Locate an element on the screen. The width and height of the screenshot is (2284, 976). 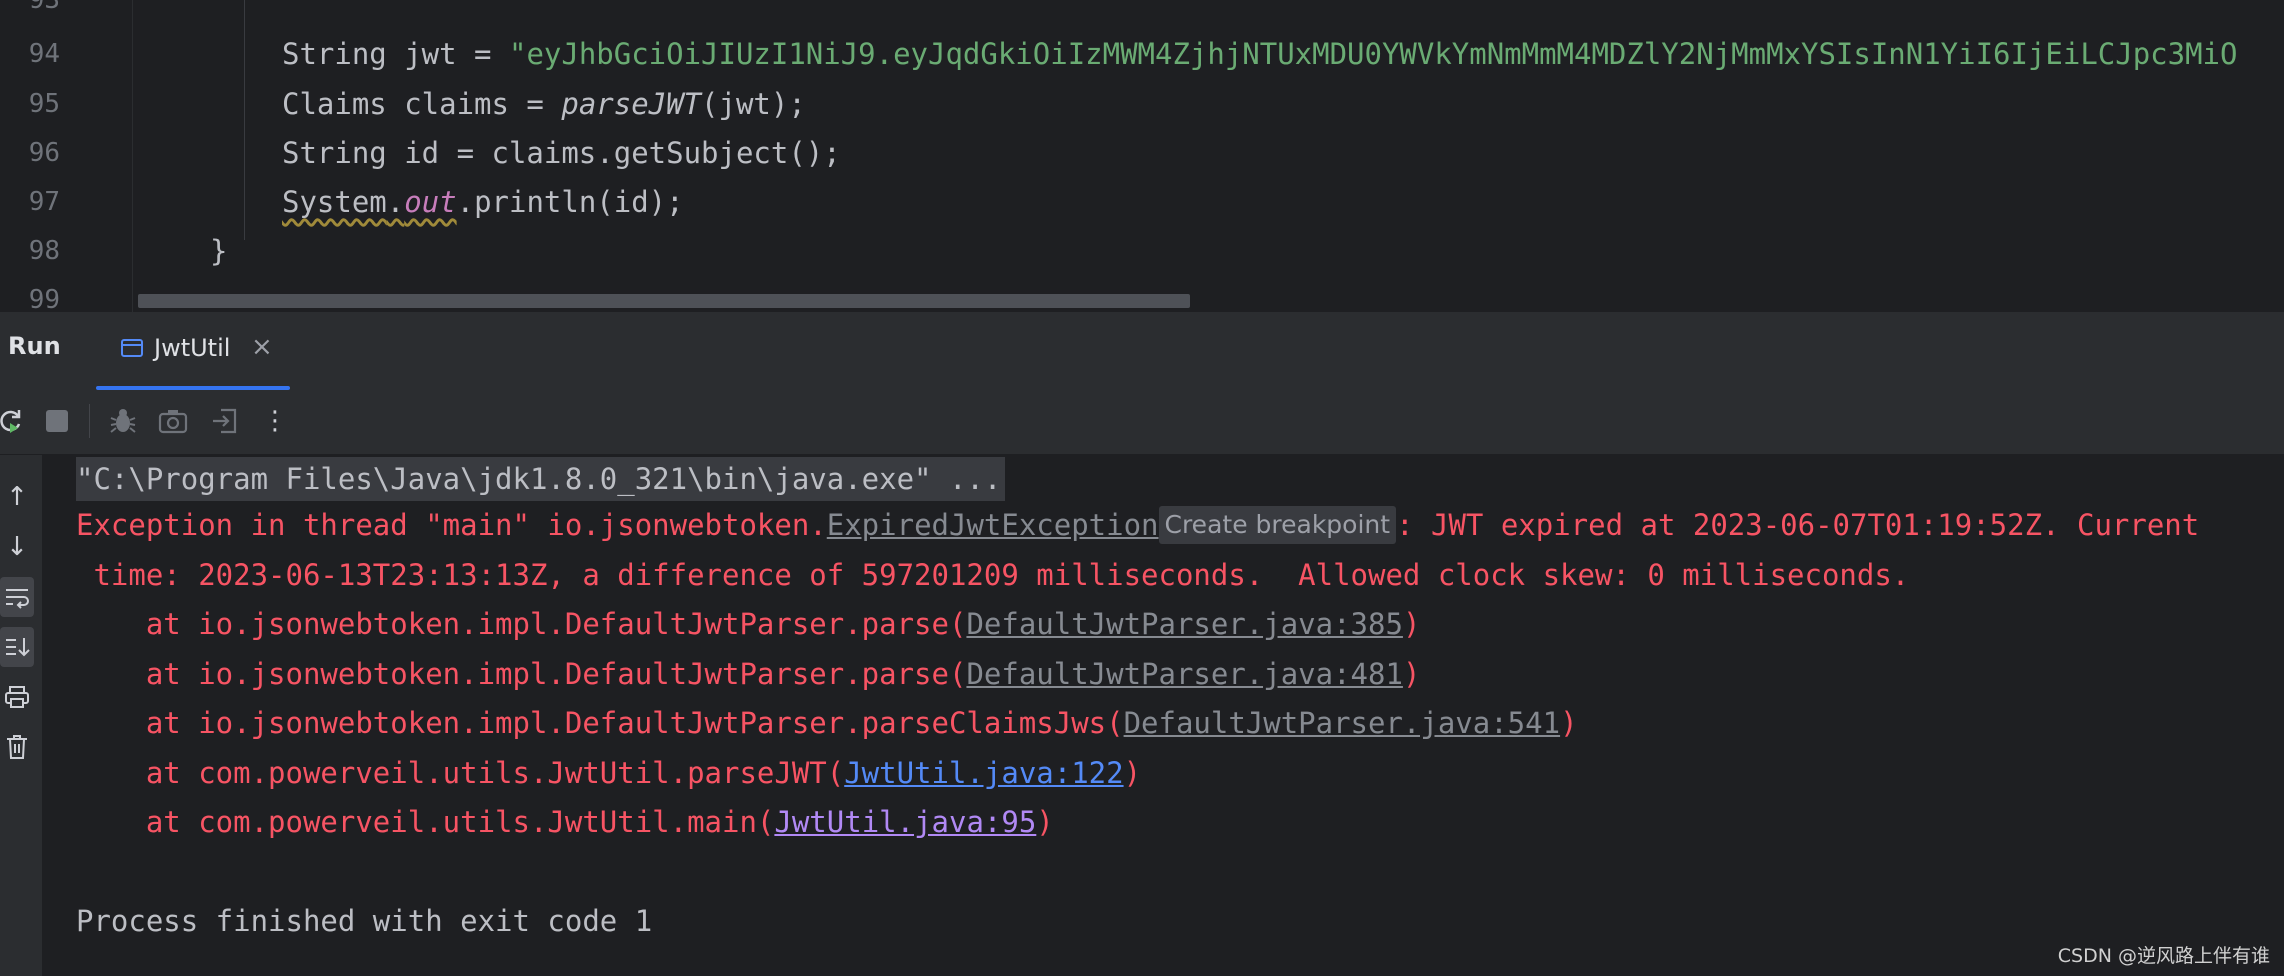
rerun-icon is located at coordinates (14, 421).